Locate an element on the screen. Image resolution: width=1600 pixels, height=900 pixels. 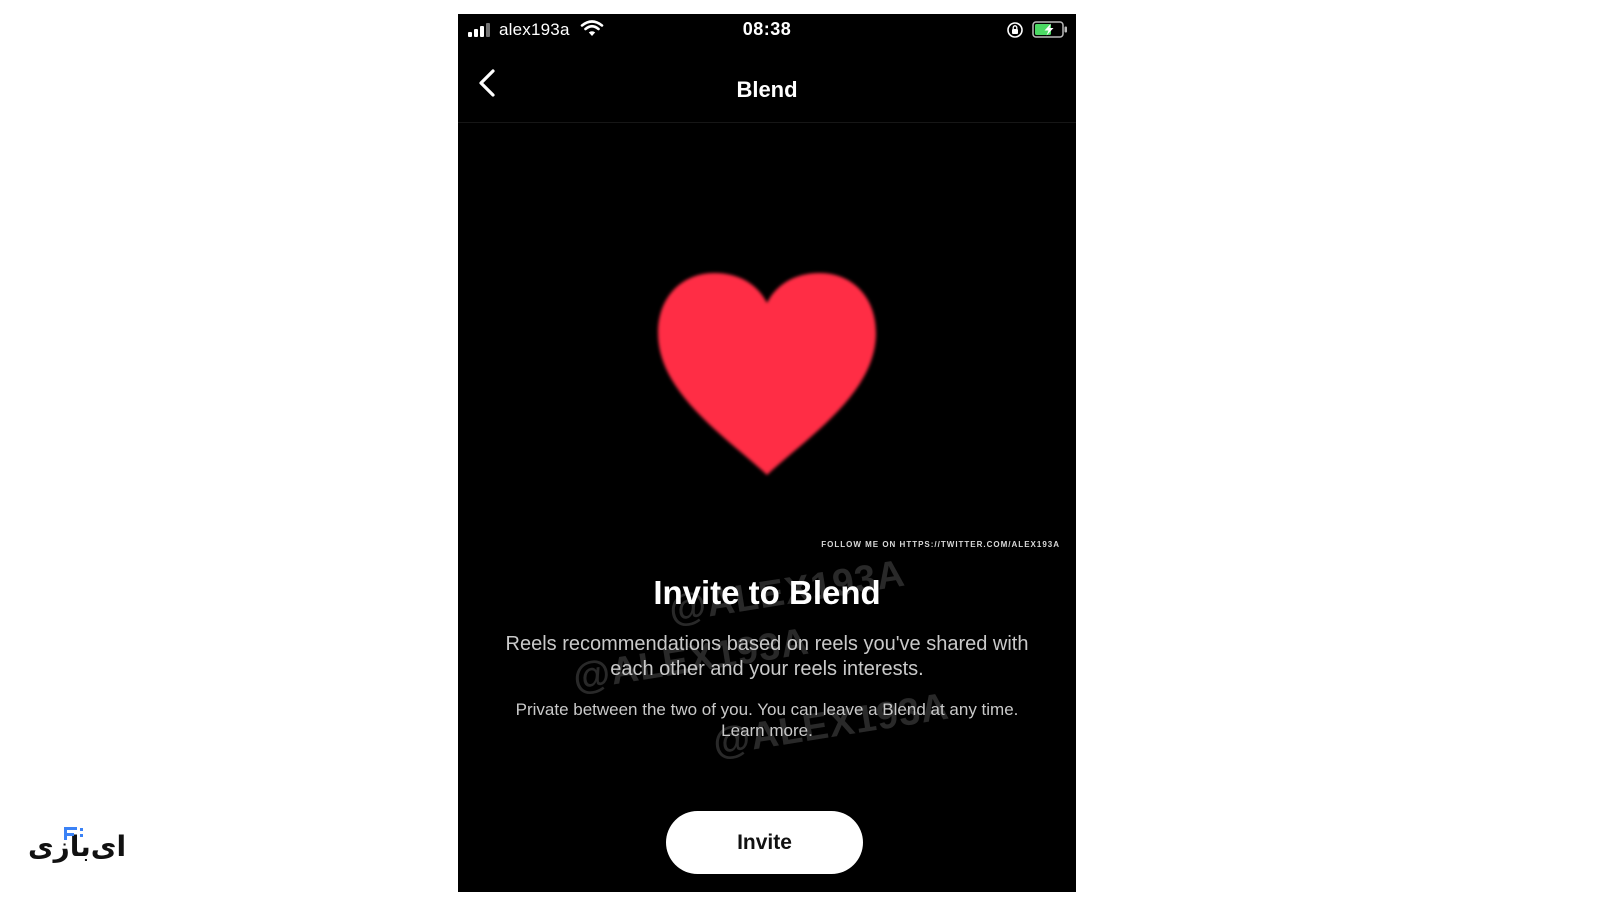
heart-icon is located at coordinates (767, 374).